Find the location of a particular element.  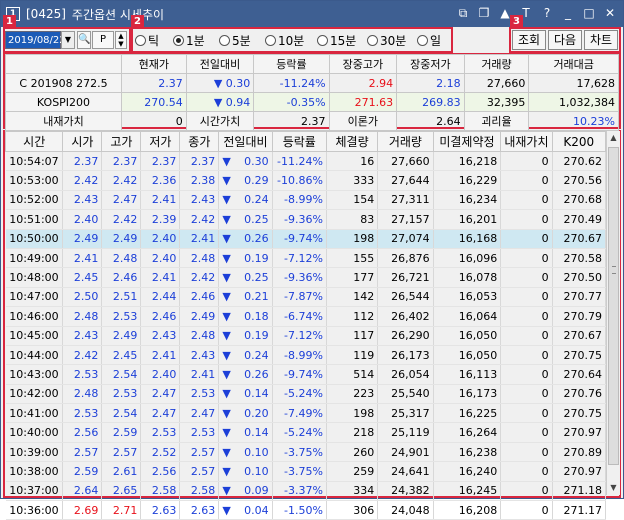

table-cell: 2.38 is located at coordinates (199, 180).